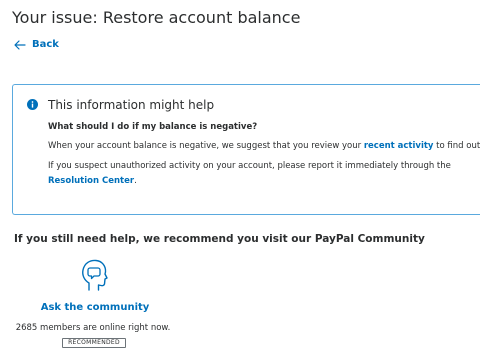 The width and height of the screenshot is (480, 351). What do you see at coordinates (45, 44) in the screenshot?
I see `back-label: Back` at bounding box center [45, 44].